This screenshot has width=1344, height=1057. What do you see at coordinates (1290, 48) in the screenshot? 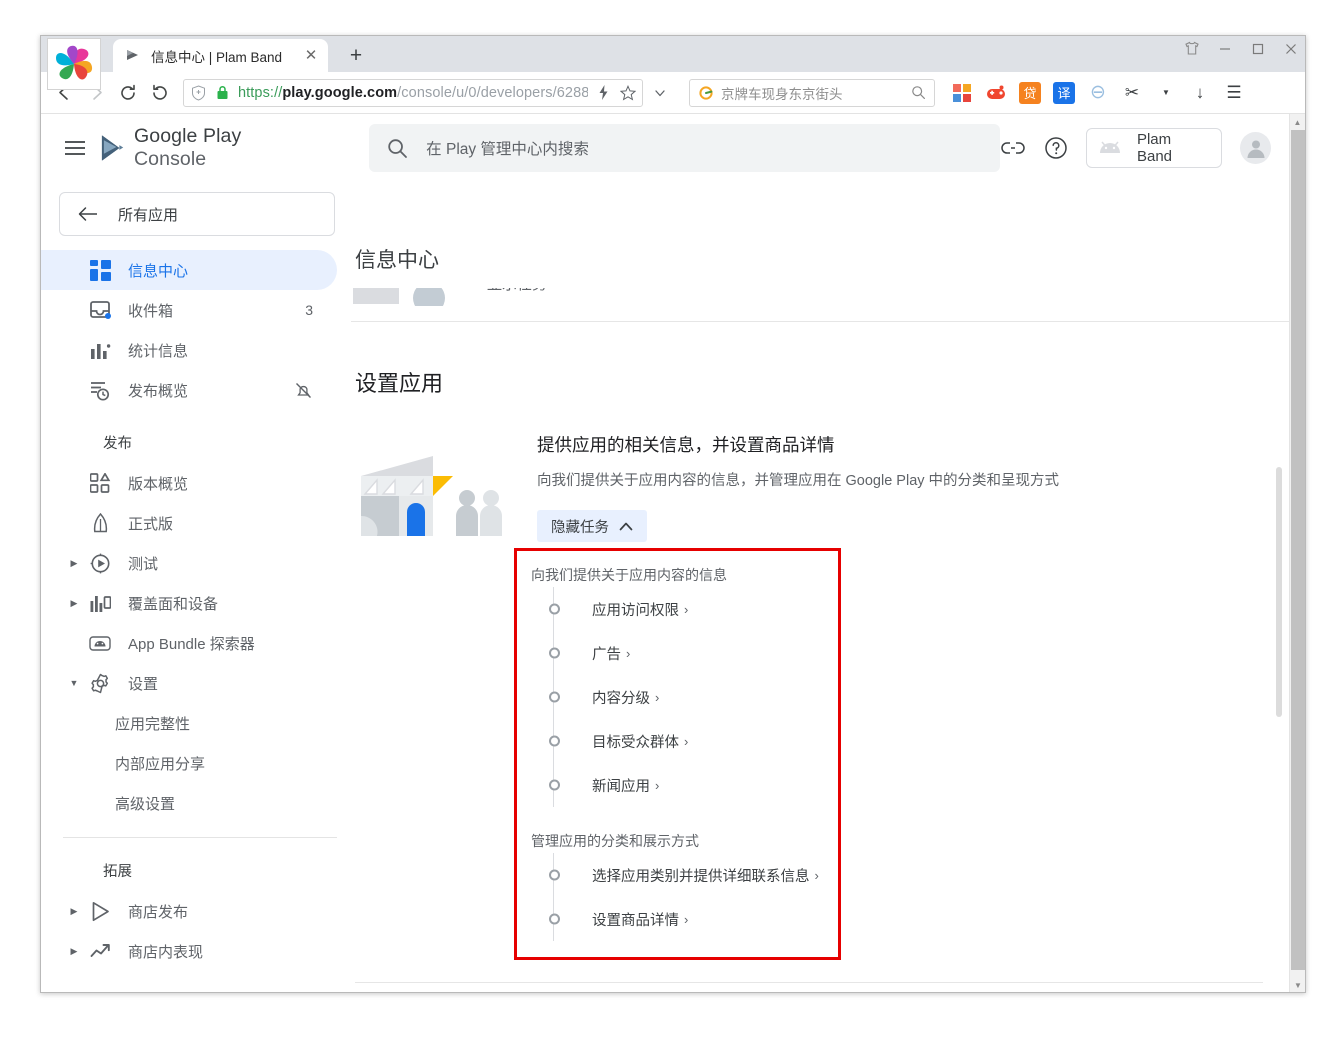
I see `close-button` at bounding box center [1290, 48].